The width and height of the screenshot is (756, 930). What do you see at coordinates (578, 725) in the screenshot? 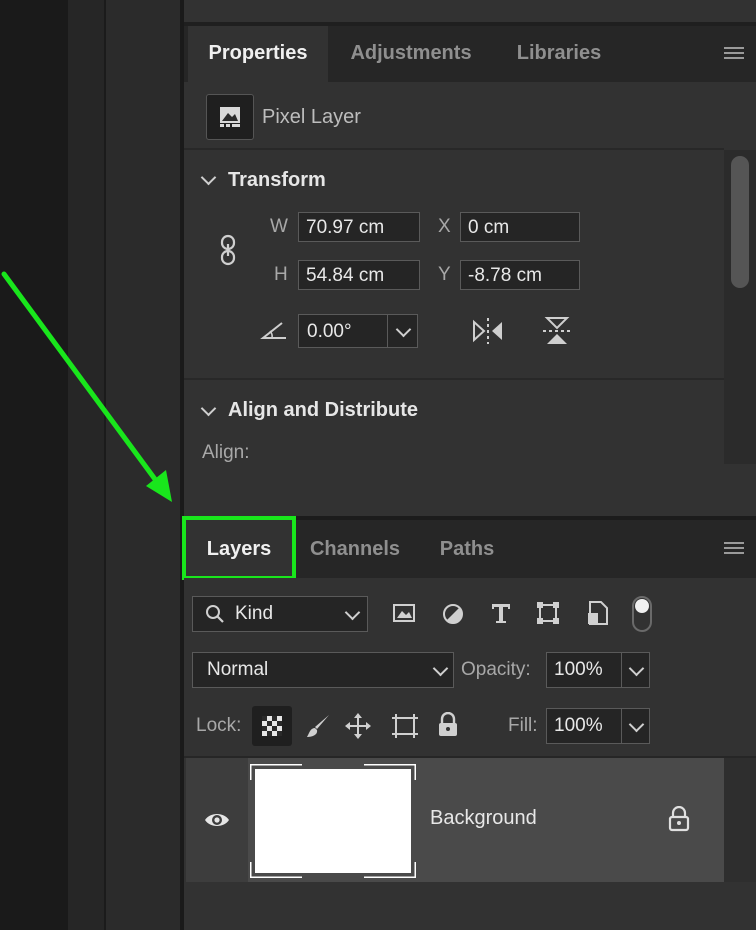
I see `fill-value: 100%` at bounding box center [578, 725].